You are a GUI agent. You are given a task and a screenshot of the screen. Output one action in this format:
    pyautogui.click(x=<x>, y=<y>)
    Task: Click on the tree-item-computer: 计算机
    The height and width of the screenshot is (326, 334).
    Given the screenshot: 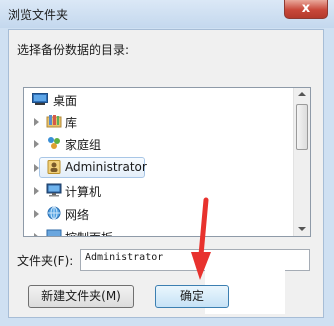 What is the action you would take?
    pyautogui.click(x=159, y=191)
    